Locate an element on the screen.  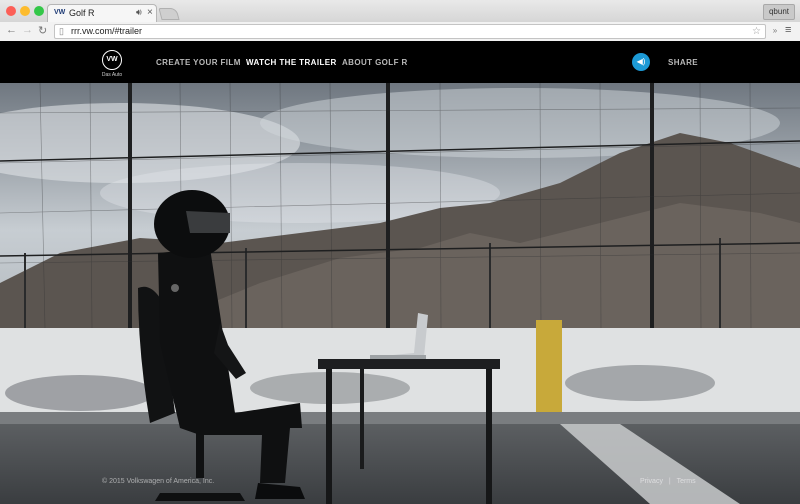
vw-favicon-icon: VW is located at coordinates (60, 12).